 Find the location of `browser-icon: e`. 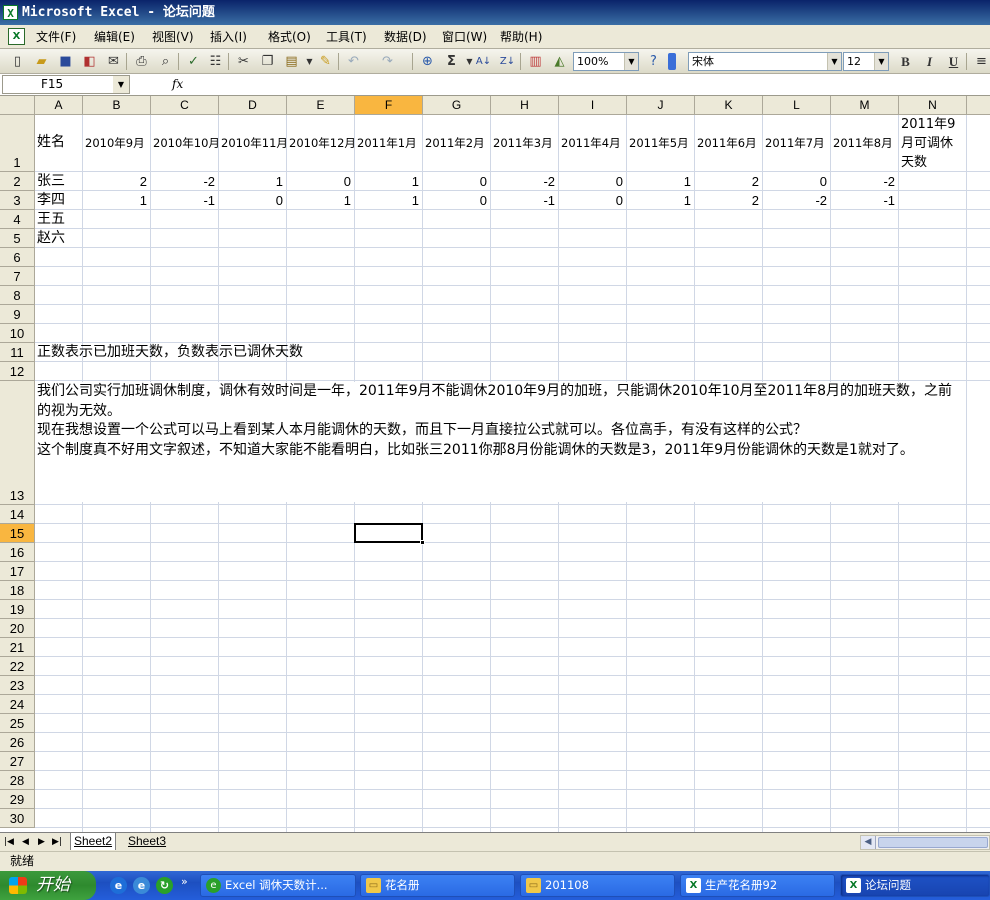

browser-icon: e is located at coordinates (141, 885).